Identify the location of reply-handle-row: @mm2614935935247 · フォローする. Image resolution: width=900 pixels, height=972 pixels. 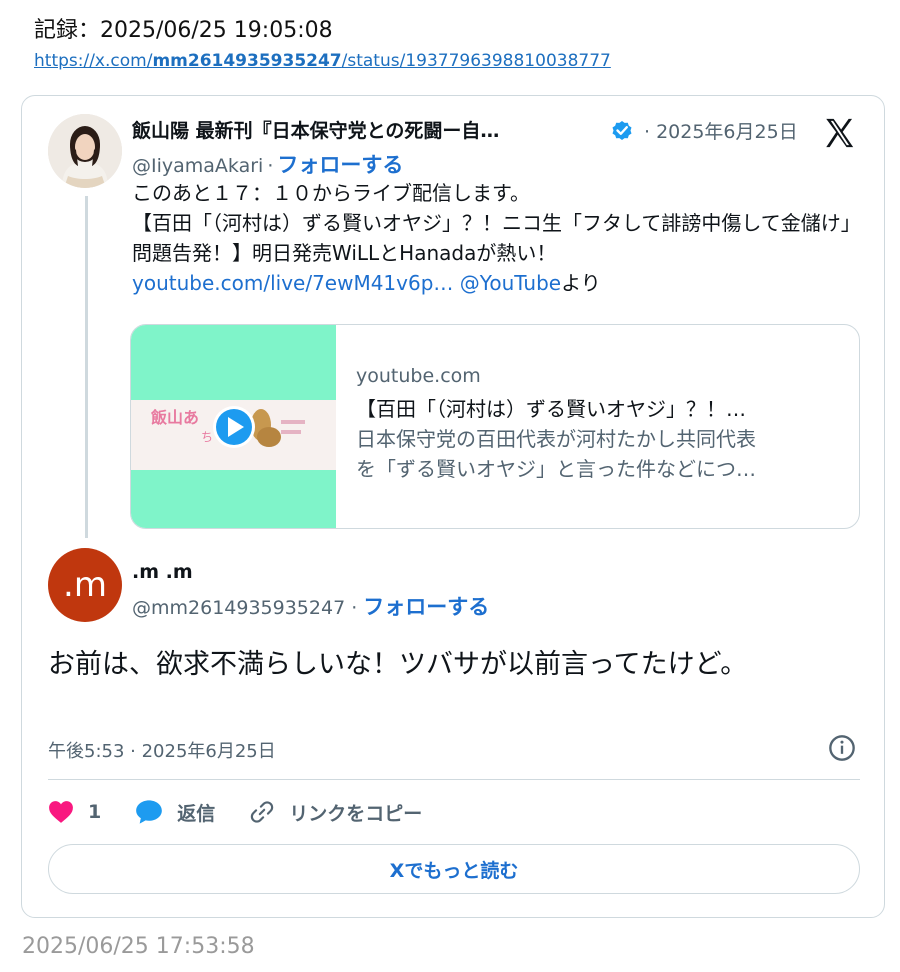
(310, 606).